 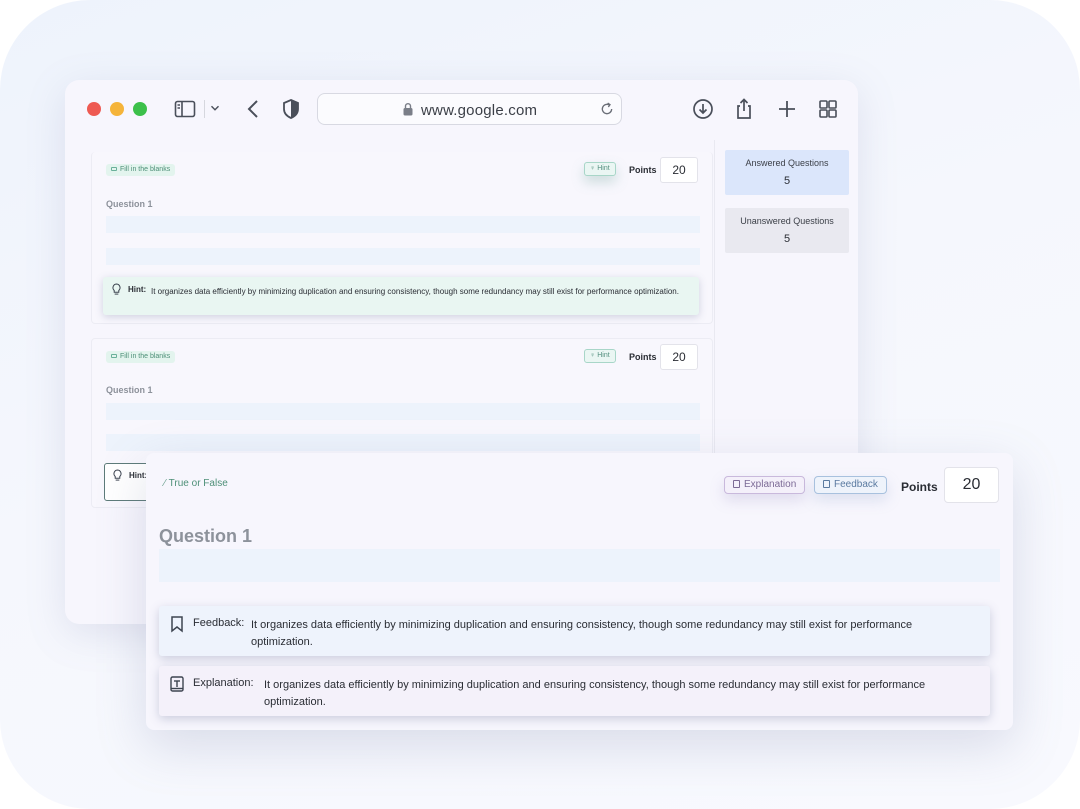 What do you see at coordinates (117, 109) in the screenshot?
I see `minimize-window-button` at bounding box center [117, 109].